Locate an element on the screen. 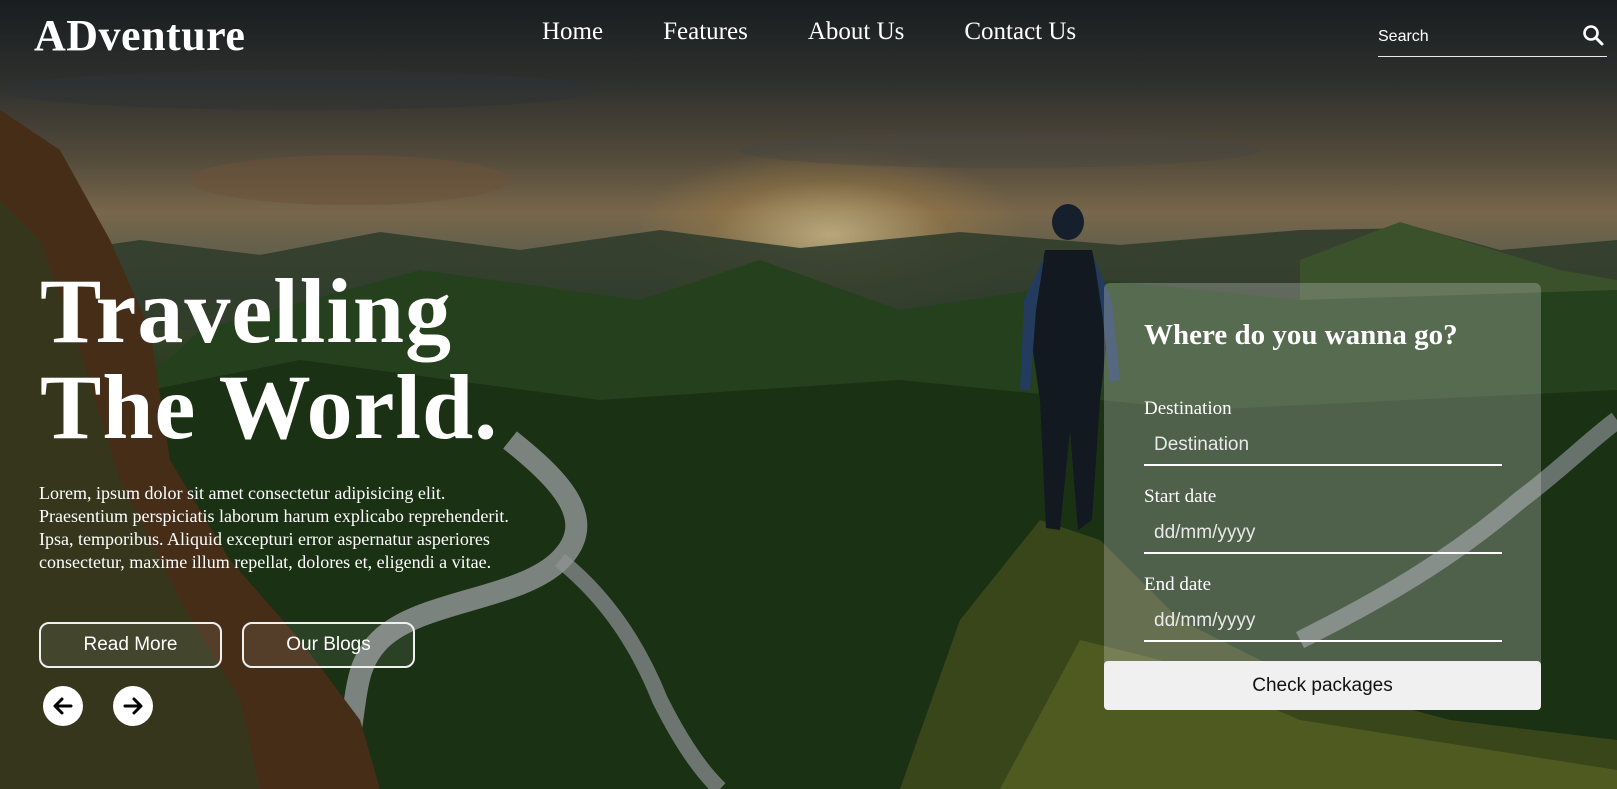 The image size is (1617, 789). prev-slide-button is located at coordinates (63, 706).